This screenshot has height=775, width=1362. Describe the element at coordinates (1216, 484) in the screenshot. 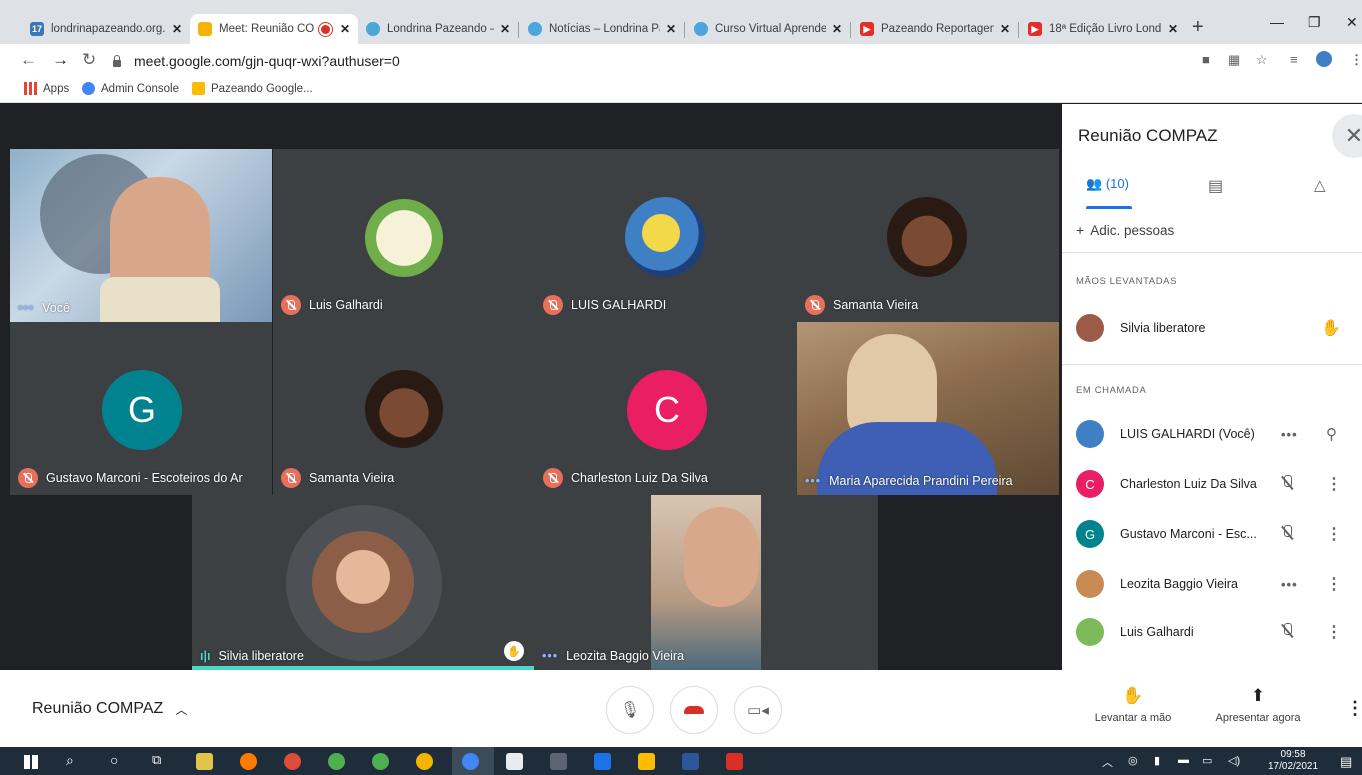

I see `participant-row: C Charleston Luiz Da Silva ⋮` at that location.